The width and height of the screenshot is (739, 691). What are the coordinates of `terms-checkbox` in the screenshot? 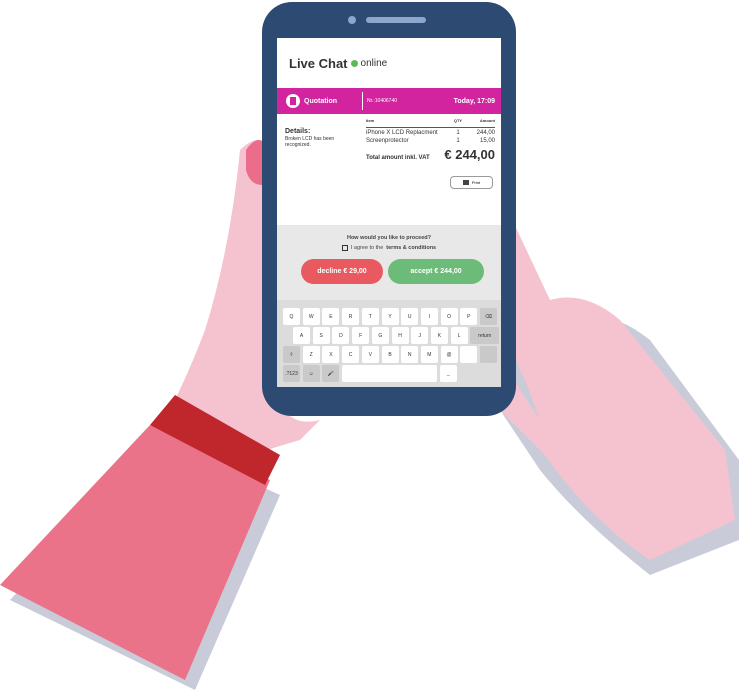 It's located at (344, 248).